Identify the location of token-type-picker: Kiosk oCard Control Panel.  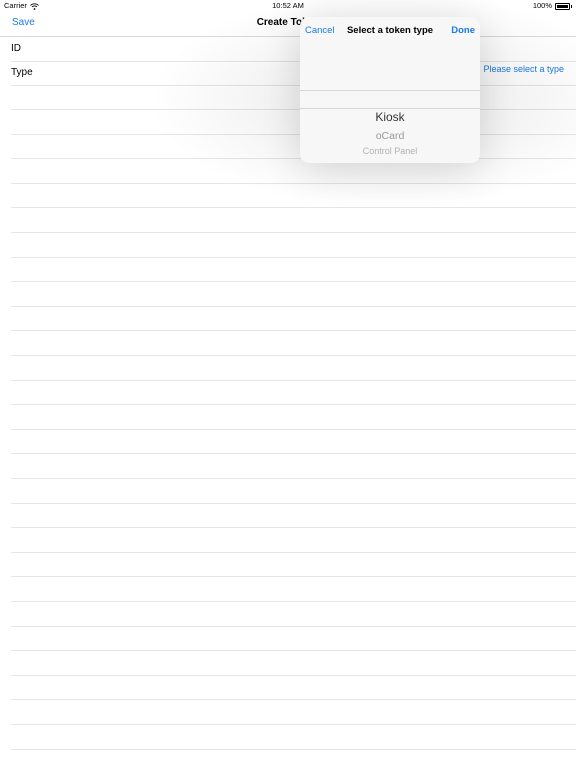
(390, 103).